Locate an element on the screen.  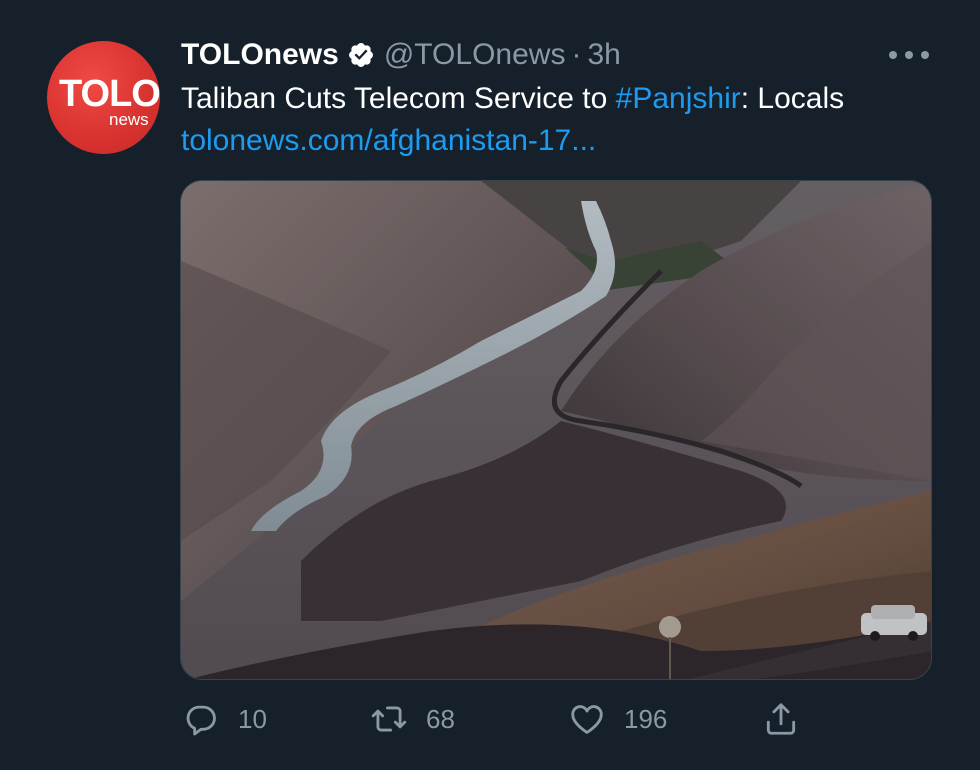
tweet-text-end: : Locals is located at coordinates (792, 98).